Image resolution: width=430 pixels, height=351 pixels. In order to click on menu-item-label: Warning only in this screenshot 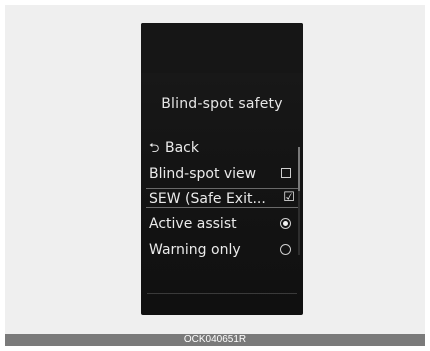, I will do `click(195, 250)`.